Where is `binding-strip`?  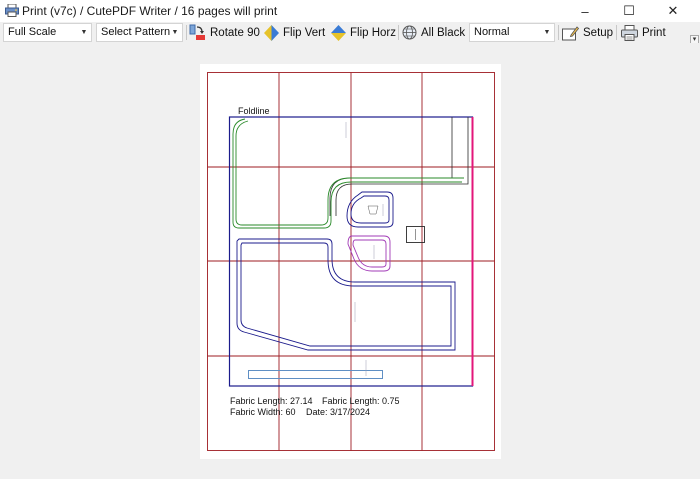 binding-strip is located at coordinates (315, 374).